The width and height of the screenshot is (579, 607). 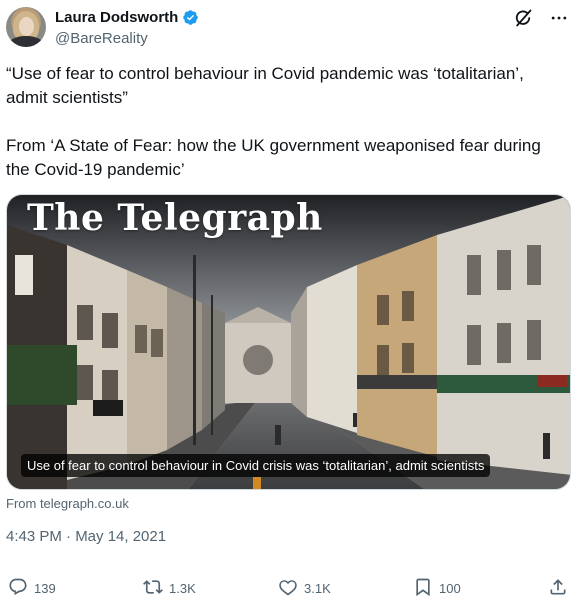 What do you see at coordinates (101, 38) in the screenshot?
I see `author-handle: @BareReality` at bounding box center [101, 38].